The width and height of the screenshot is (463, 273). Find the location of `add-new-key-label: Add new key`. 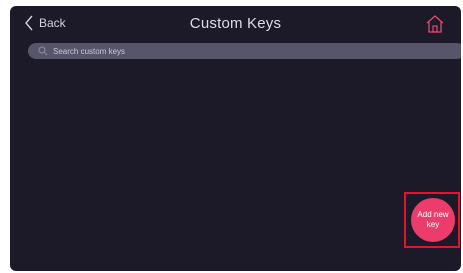

add-new-key-label: Add new key is located at coordinates (433, 219).